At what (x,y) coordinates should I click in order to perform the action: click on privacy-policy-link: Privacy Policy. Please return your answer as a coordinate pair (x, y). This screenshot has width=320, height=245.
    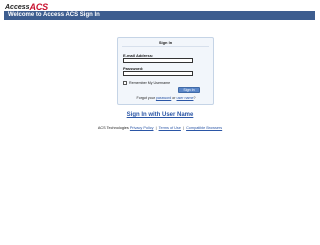
    Looking at the image, I should click on (142, 128).